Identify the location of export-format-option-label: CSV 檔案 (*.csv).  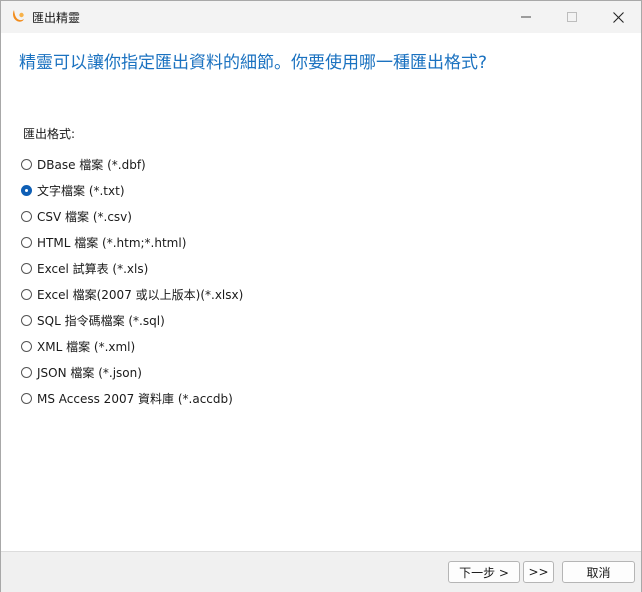
(84, 216).